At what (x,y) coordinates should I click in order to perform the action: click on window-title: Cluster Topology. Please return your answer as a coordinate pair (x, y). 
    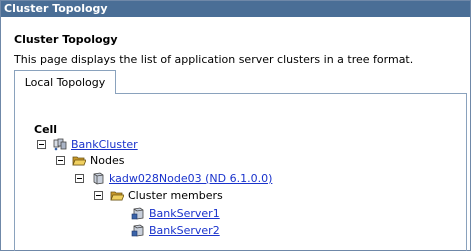
    Looking at the image, I should click on (235, 9).